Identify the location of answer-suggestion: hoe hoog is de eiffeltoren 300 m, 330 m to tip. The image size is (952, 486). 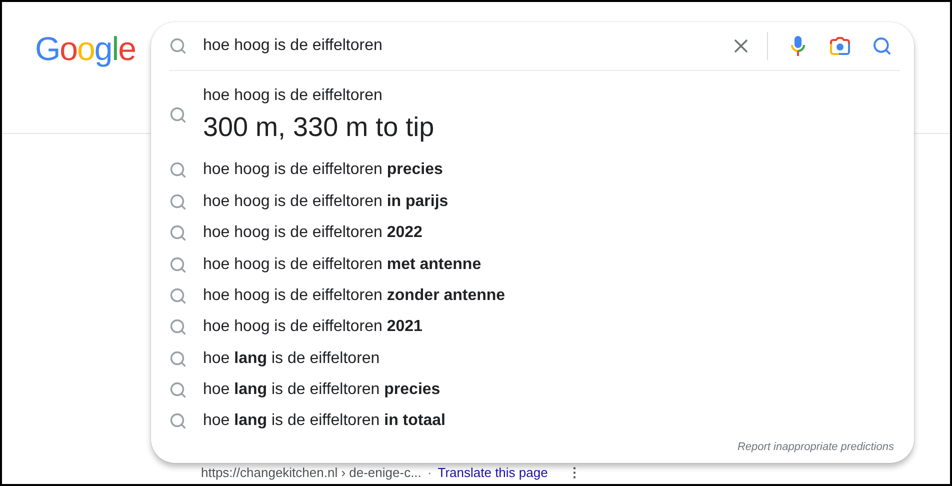
(532, 112).